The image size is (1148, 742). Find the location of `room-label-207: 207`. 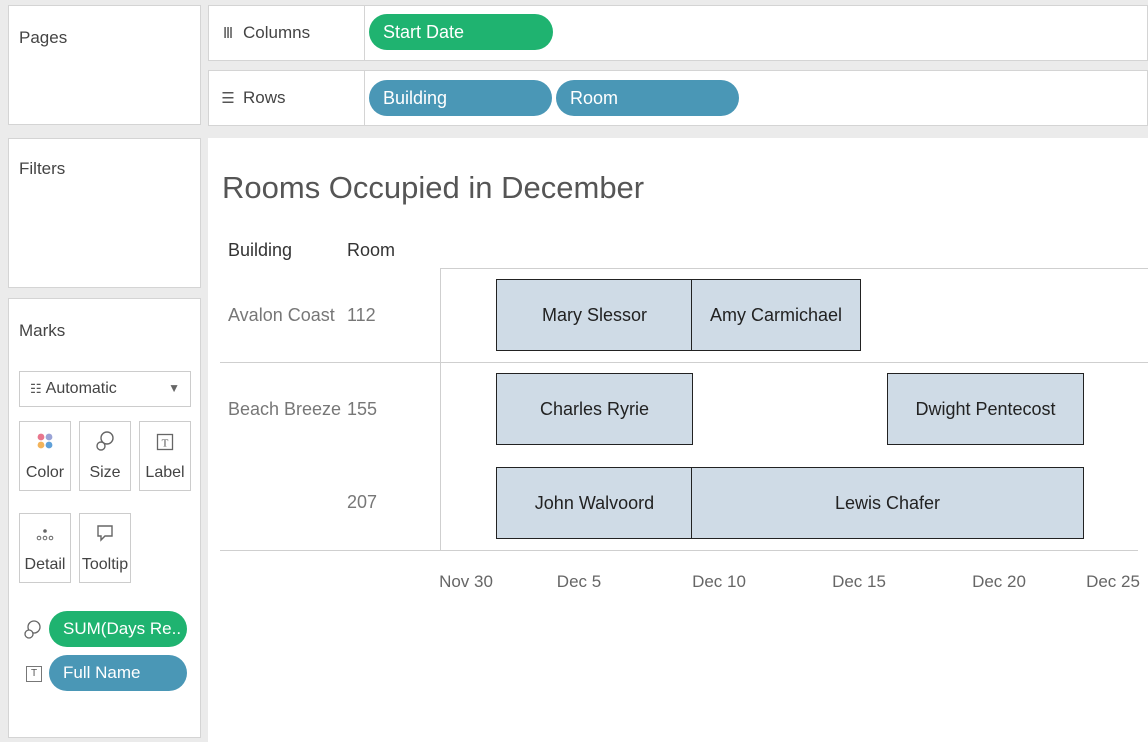

room-label-207: 207 is located at coordinates (362, 502).